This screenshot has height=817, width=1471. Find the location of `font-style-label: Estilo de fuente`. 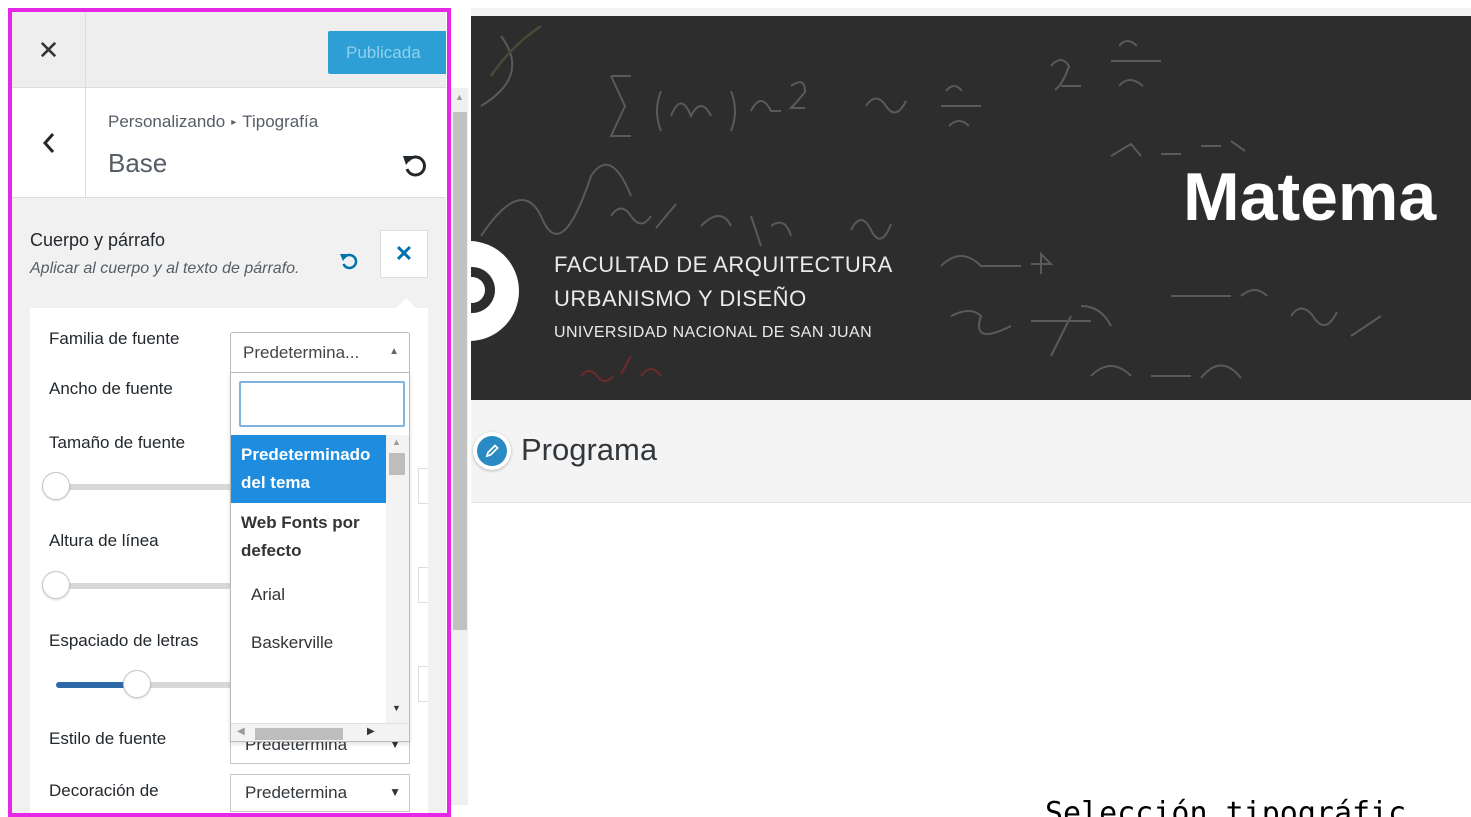

font-style-label: Estilo de fuente is located at coordinates (108, 738).